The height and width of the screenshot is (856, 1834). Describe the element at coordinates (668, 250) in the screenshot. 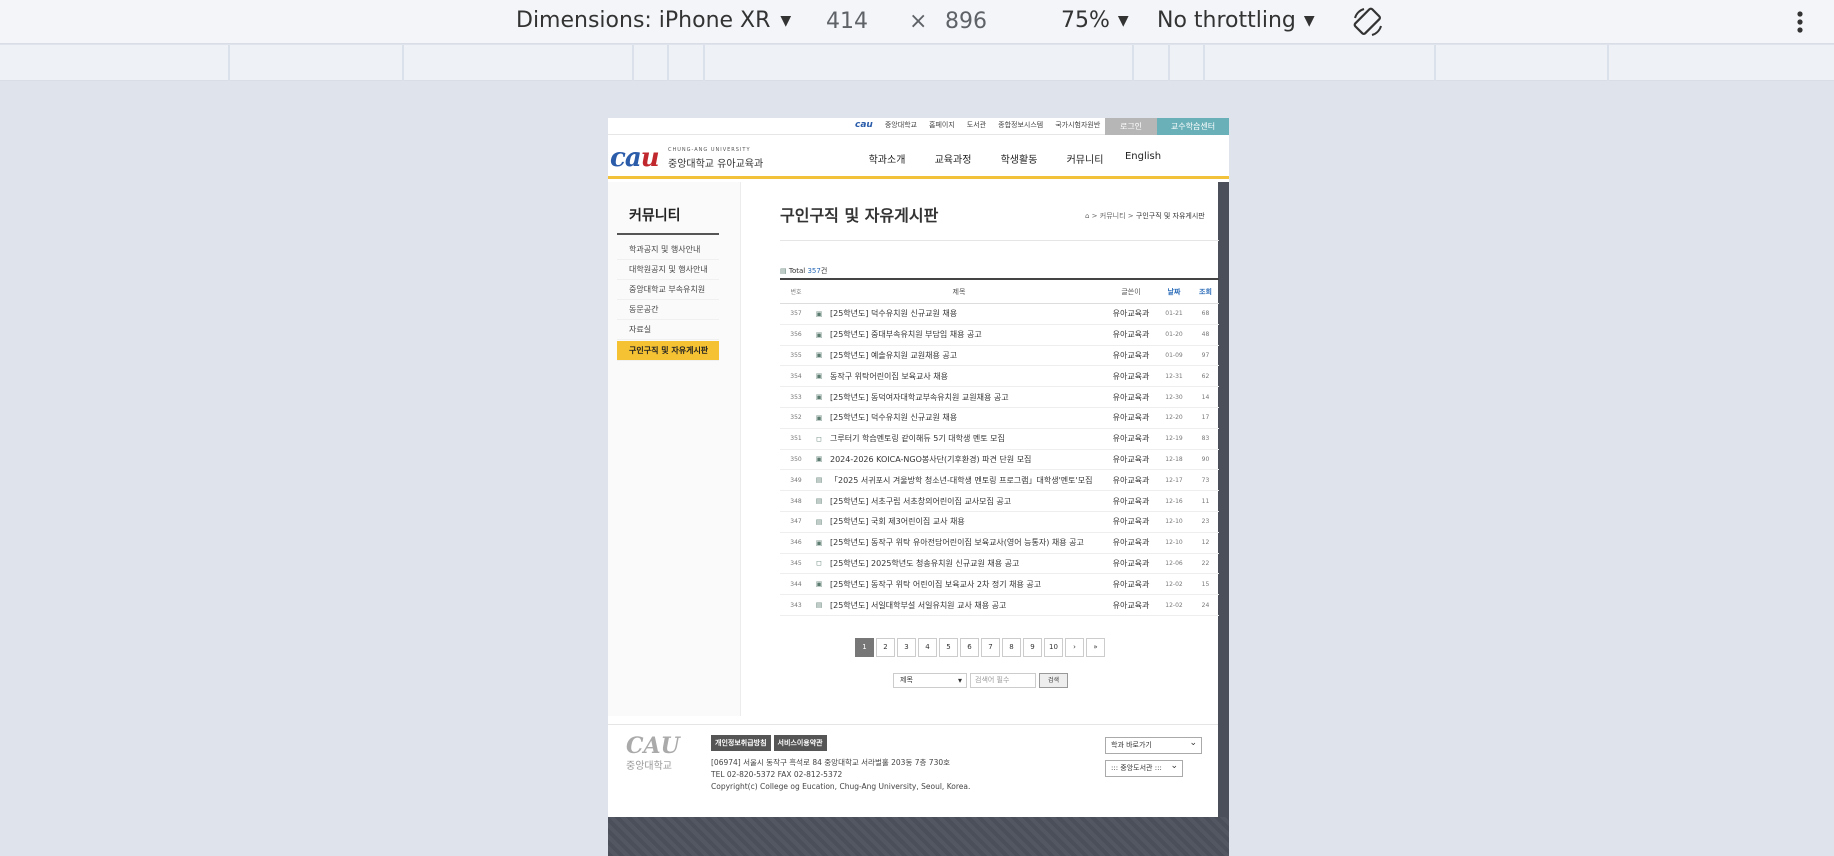

I see `sidebar-item-dept-notice: 학과공지 및 행사안내` at that location.